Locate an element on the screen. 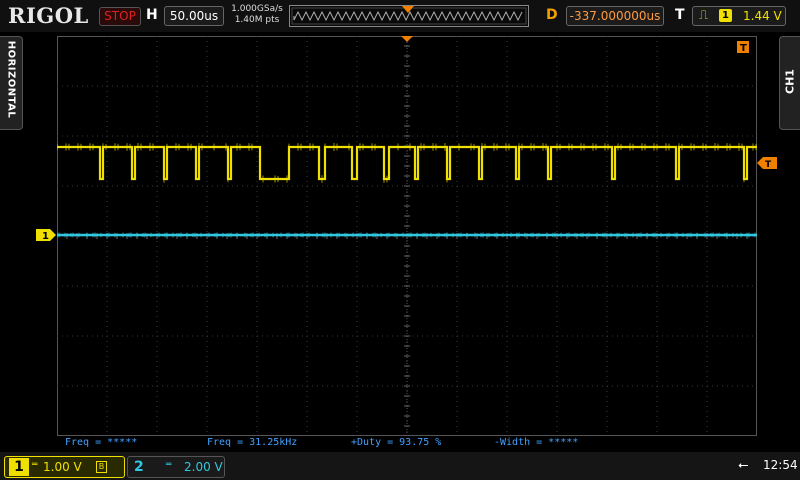 The height and width of the screenshot is (480, 800). ch1-marker-label: 1 is located at coordinates (45, 236).